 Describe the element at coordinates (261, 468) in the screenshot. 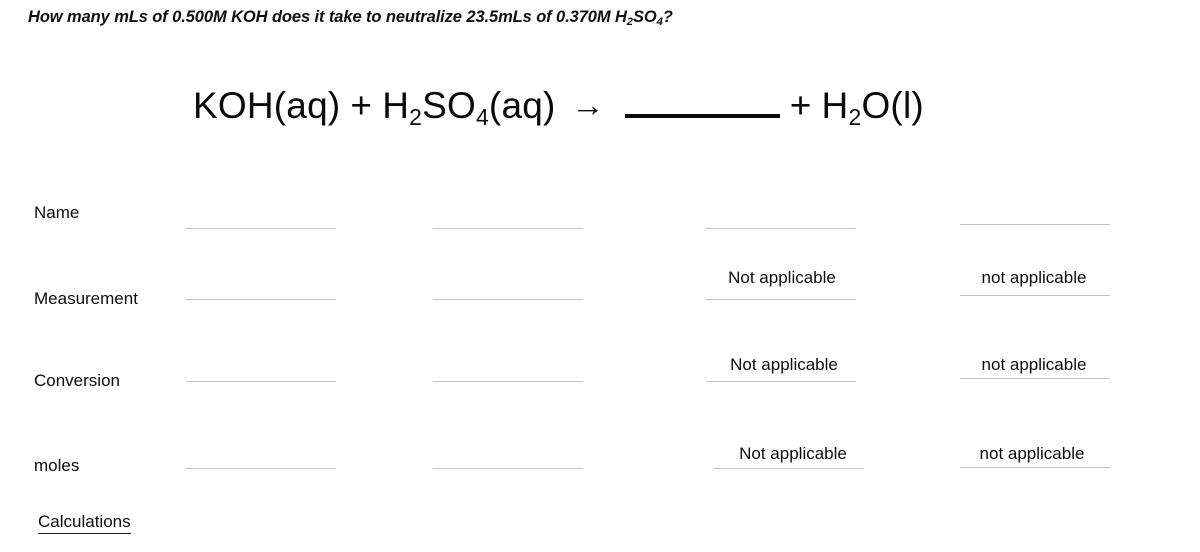

I see `blank-moles-col1` at that location.